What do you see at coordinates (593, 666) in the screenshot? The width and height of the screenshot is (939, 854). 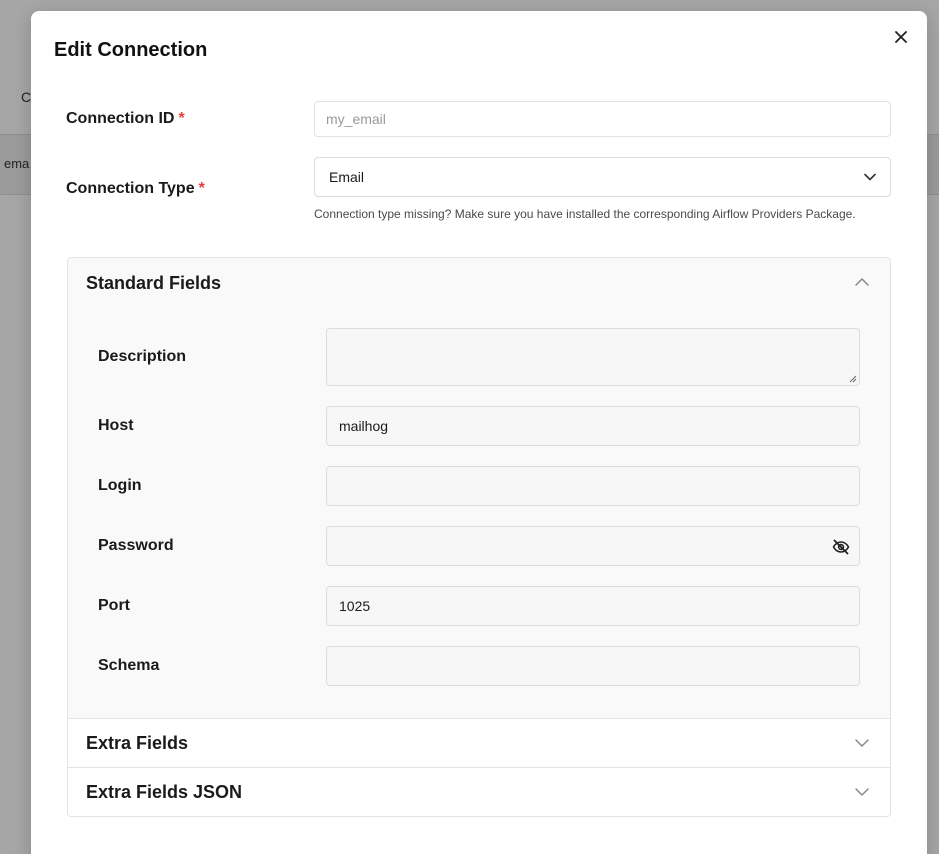 I see `schema-input` at bounding box center [593, 666].